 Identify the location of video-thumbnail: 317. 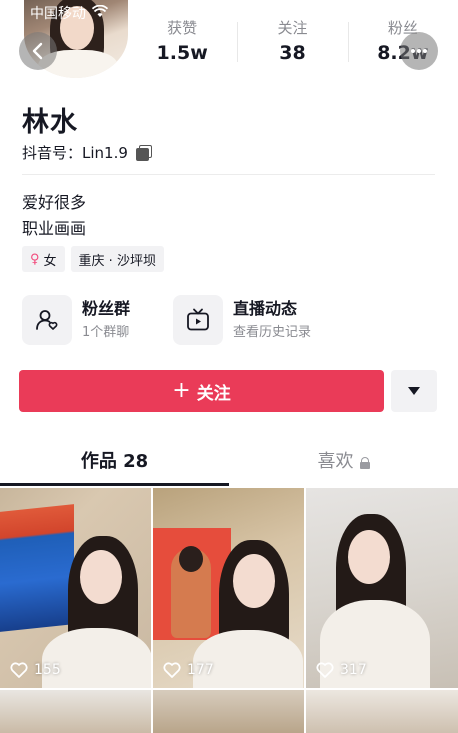
(382, 588).